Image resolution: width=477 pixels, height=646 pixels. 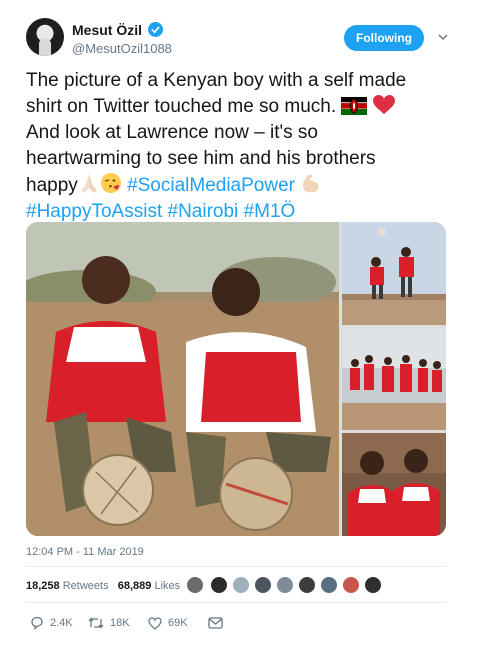 What do you see at coordinates (270, 211) in the screenshot?
I see `hashtag-m10: #M1Ö` at bounding box center [270, 211].